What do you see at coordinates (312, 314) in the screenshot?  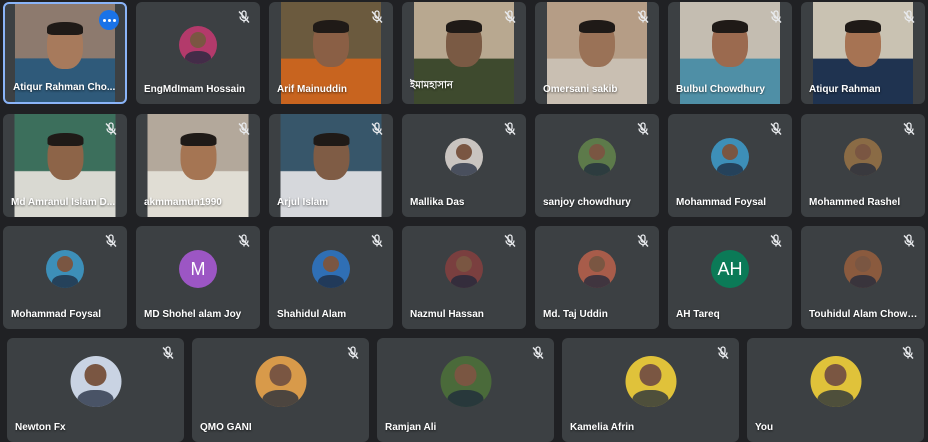 I see `participant-name: Shahidul Alam` at bounding box center [312, 314].